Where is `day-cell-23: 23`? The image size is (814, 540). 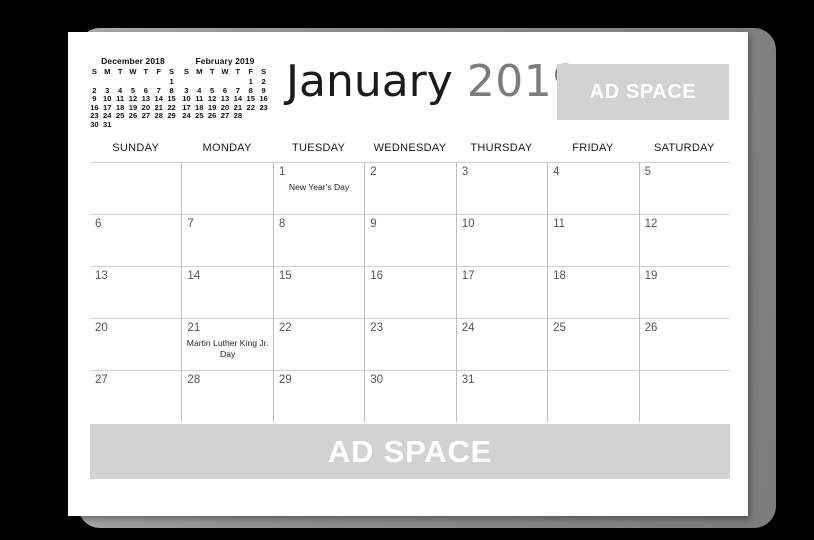 day-cell-23: 23 is located at coordinates (410, 344).